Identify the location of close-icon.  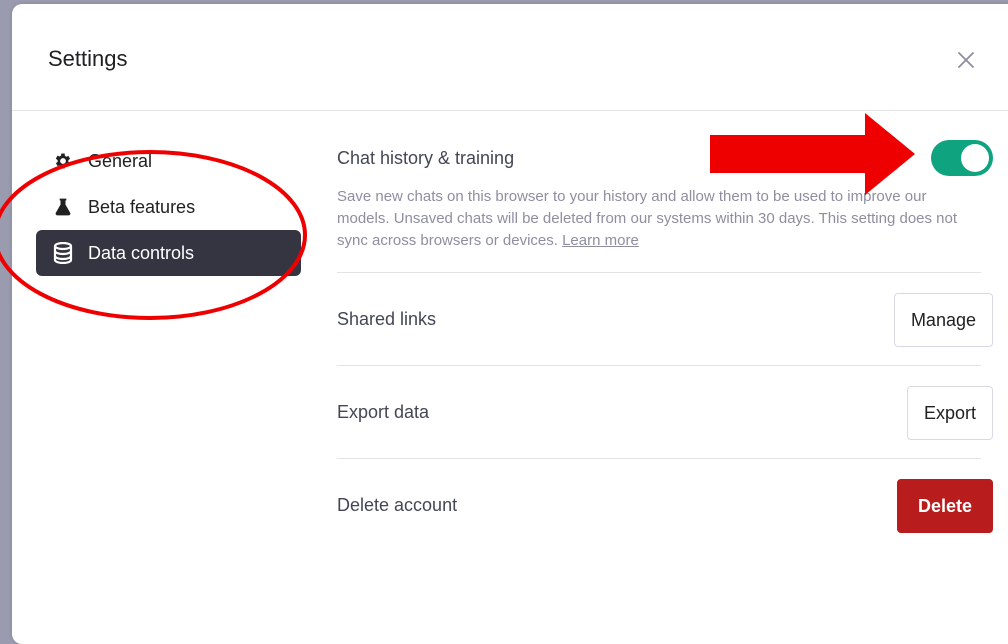
(966, 60).